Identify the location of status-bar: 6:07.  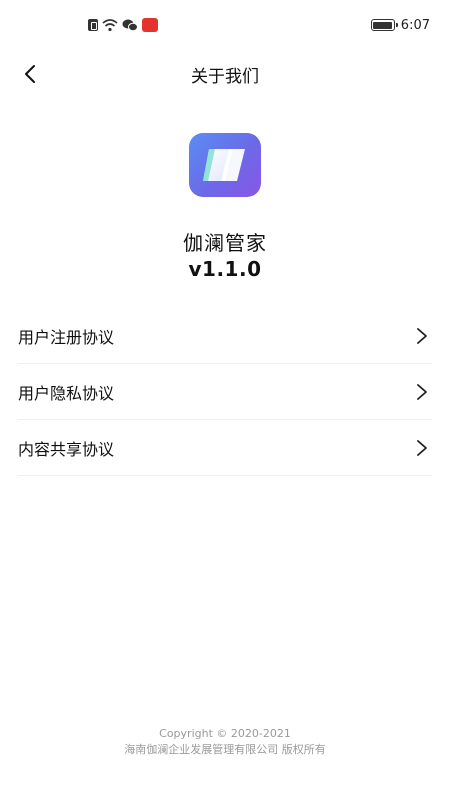
(225, 24).